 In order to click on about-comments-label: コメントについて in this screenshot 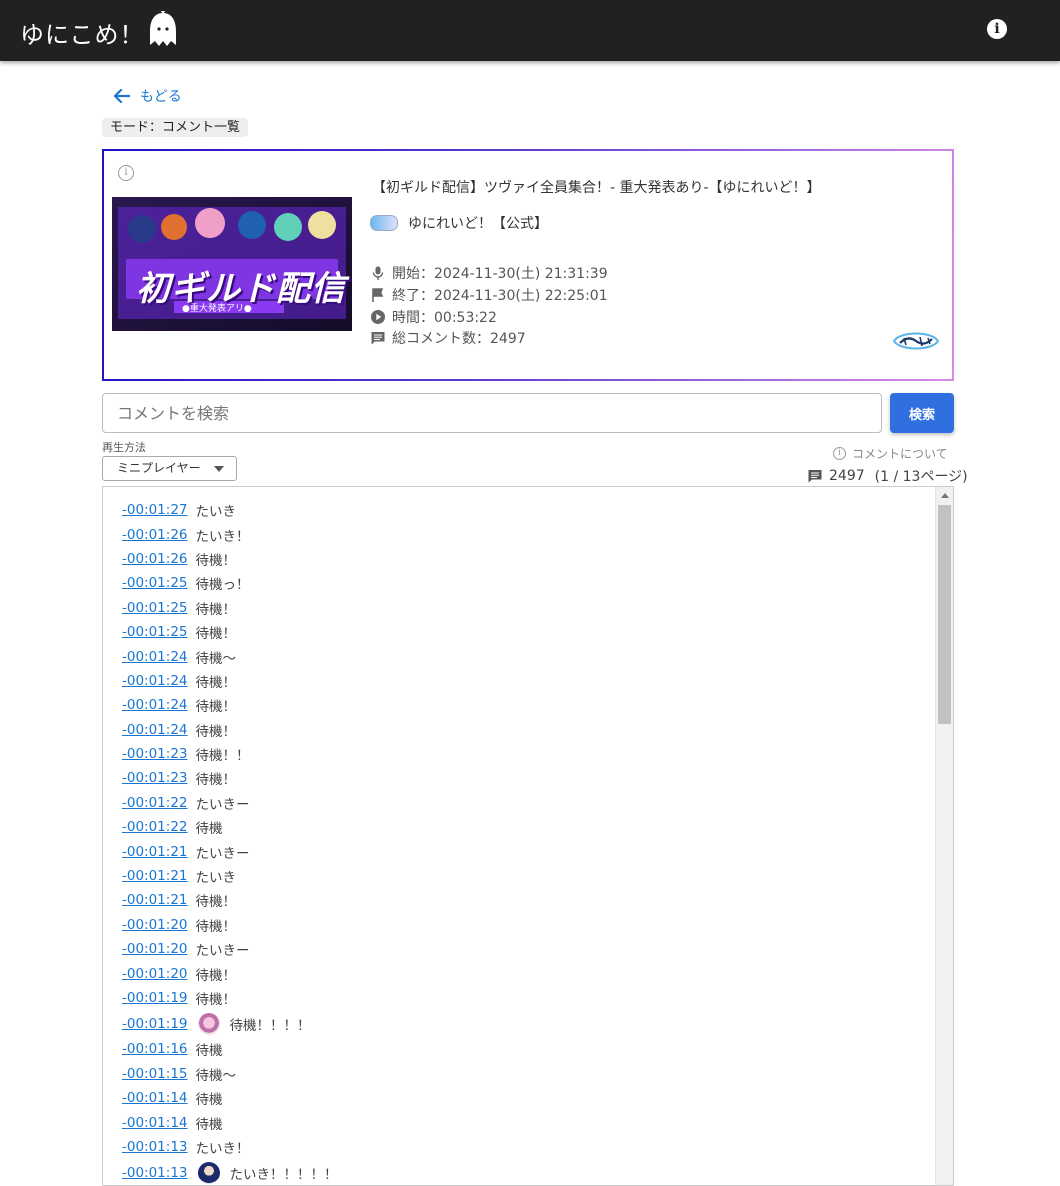, I will do `click(900, 454)`.